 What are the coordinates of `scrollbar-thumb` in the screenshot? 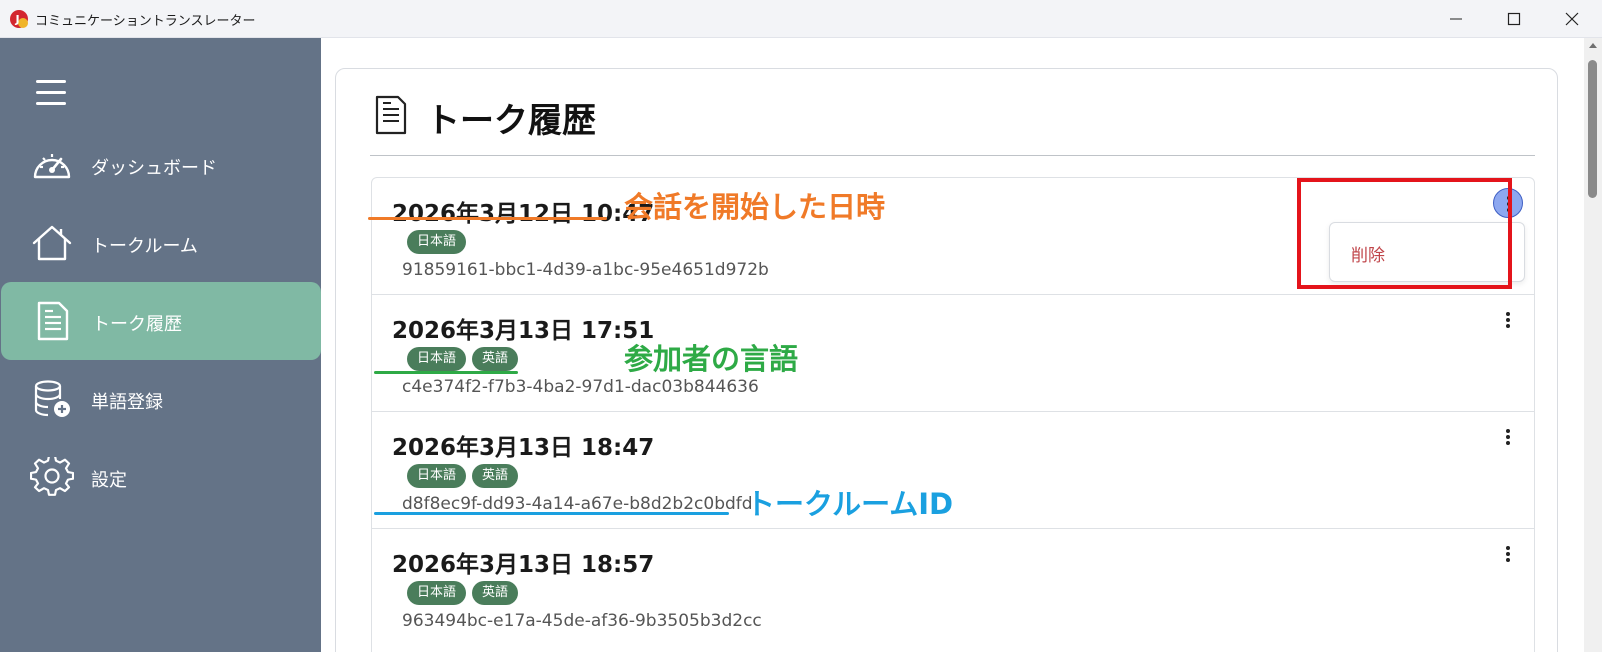 It's located at (1592, 129).